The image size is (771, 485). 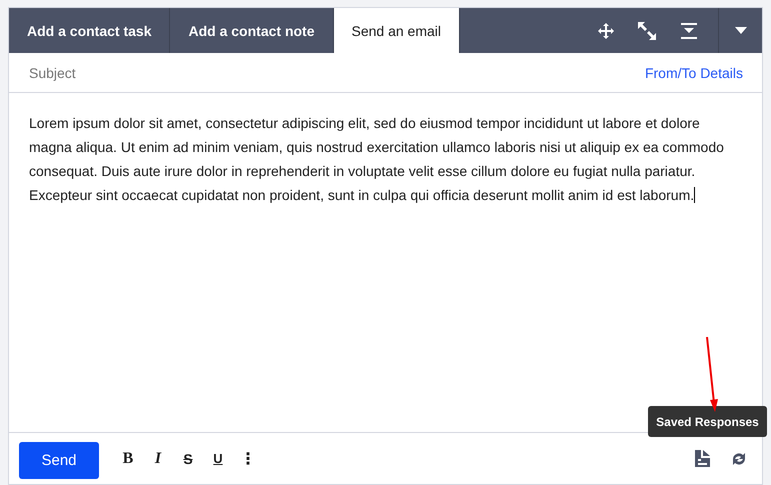 I want to click on more-button: ⋮, so click(x=248, y=458).